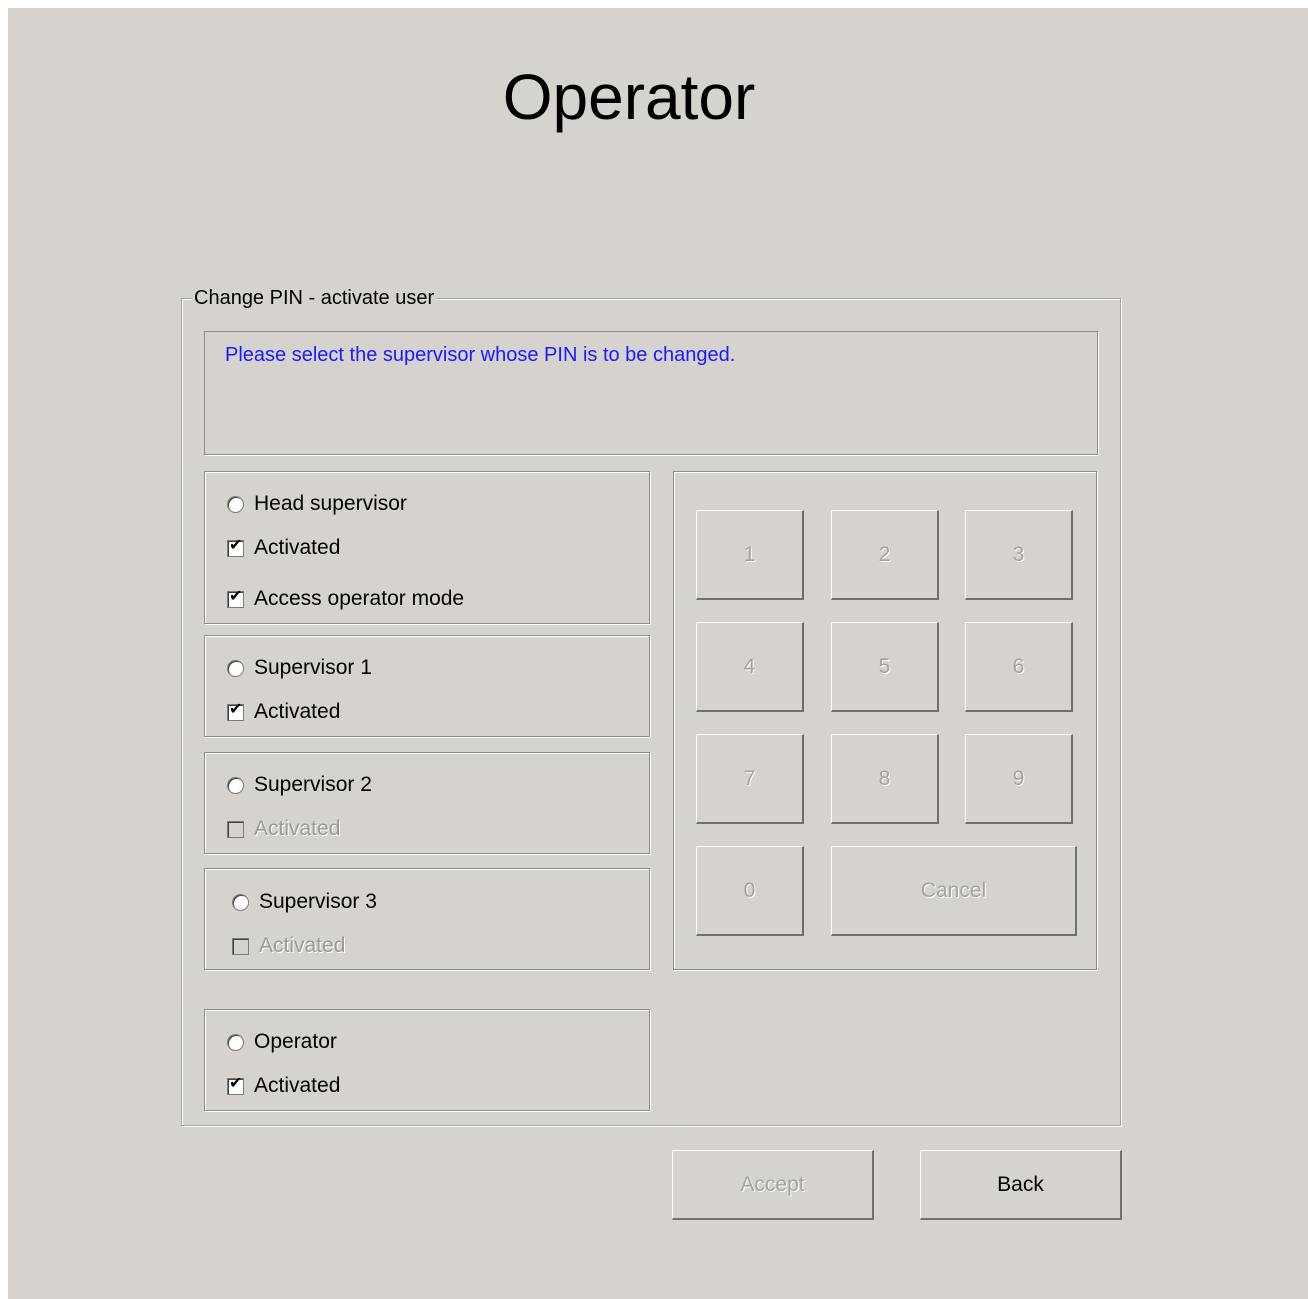 The height and width of the screenshot is (1299, 1308). I want to click on accept-button: Accept, so click(773, 1185).